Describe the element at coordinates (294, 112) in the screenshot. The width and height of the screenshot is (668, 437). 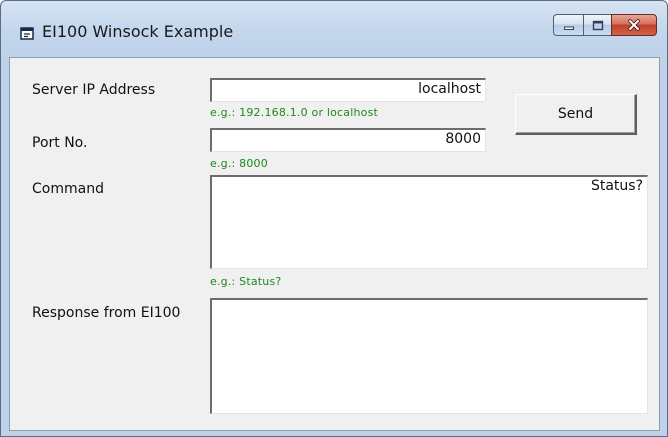
I see `server-ip-hint: e.g.: 192.168.1.0 or localhost` at that location.